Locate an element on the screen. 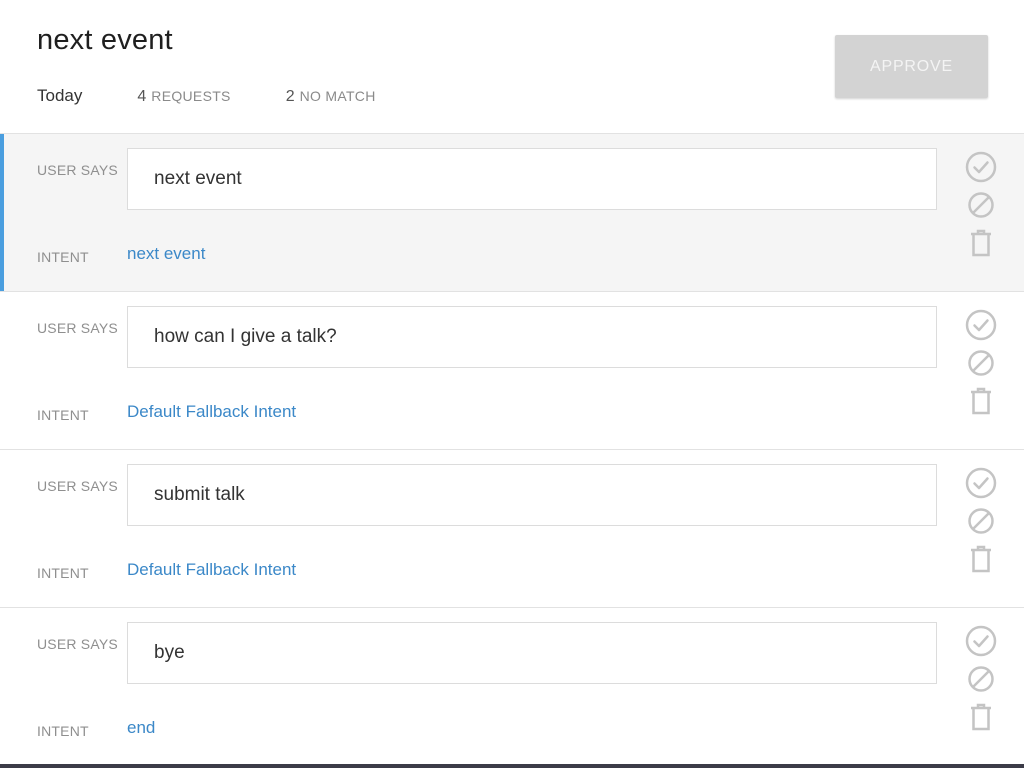 This screenshot has width=1024, height=768. bottom-border is located at coordinates (512, 766).